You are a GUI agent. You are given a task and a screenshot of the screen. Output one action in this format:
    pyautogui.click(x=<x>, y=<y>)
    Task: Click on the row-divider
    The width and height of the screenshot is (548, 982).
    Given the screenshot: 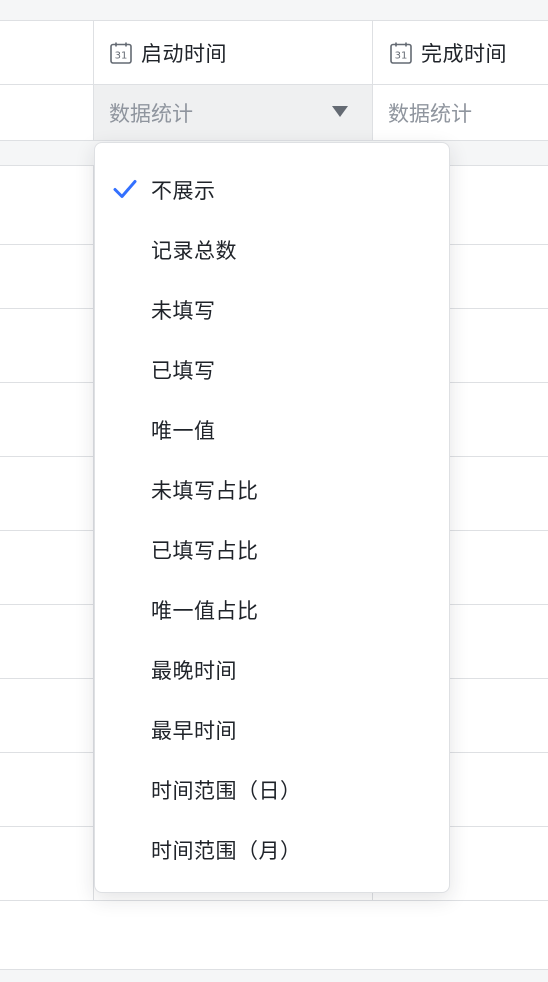 What is the action you would take?
    pyautogui.click(x=274, y=900)
    